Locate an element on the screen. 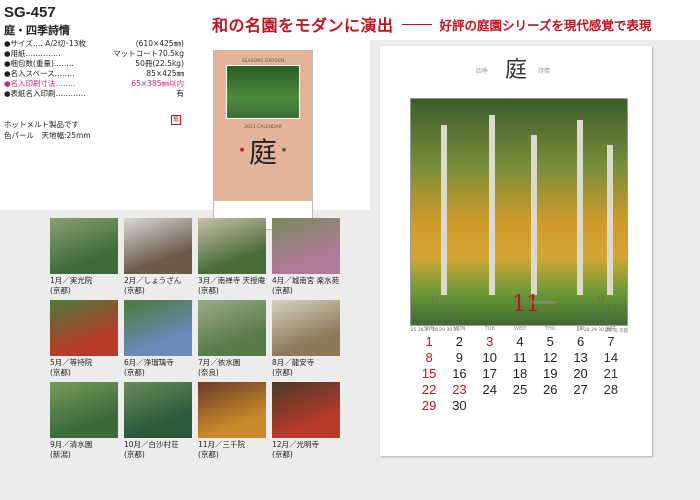  spec-value: 85×425㎜ is located at coordinates (165, 73).